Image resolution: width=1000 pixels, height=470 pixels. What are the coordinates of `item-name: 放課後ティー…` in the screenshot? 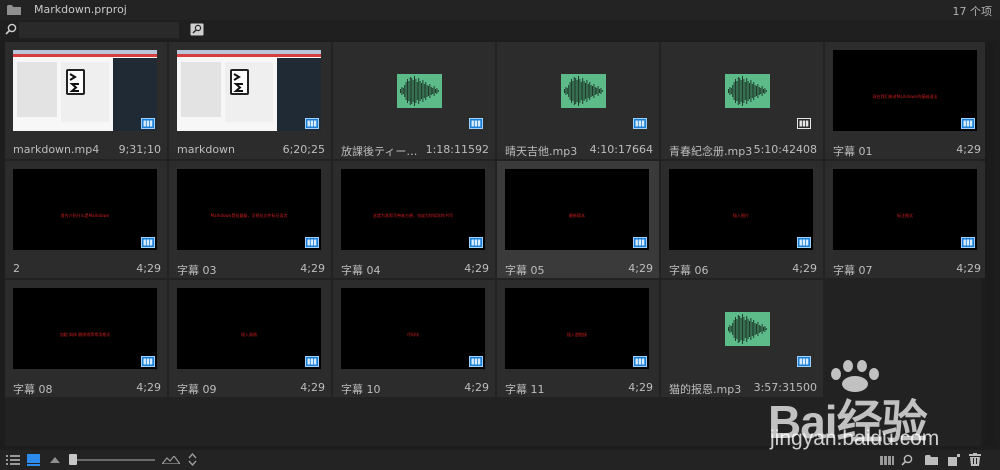 It's located at (379, 151).